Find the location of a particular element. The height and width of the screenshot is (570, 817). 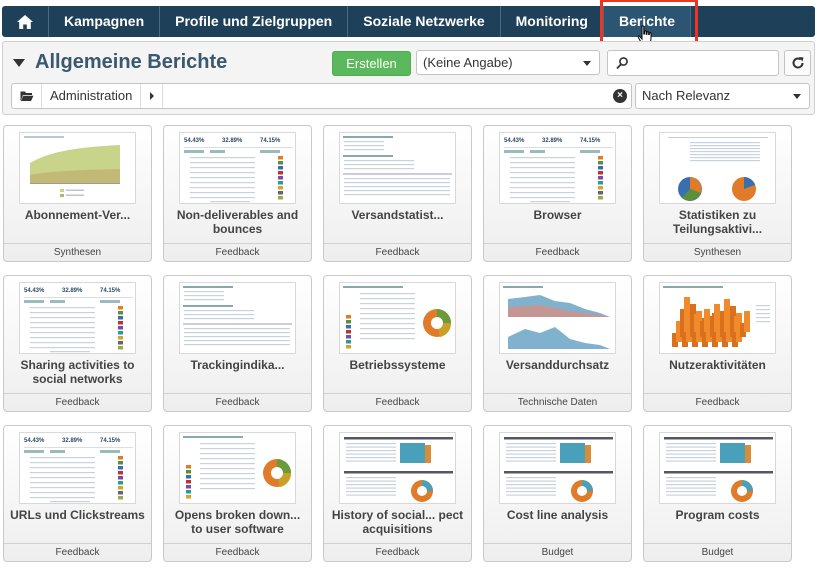

report-card: 54.43% 32.89% 74.15% Browser Feedback is located at coordinates (557, 193).